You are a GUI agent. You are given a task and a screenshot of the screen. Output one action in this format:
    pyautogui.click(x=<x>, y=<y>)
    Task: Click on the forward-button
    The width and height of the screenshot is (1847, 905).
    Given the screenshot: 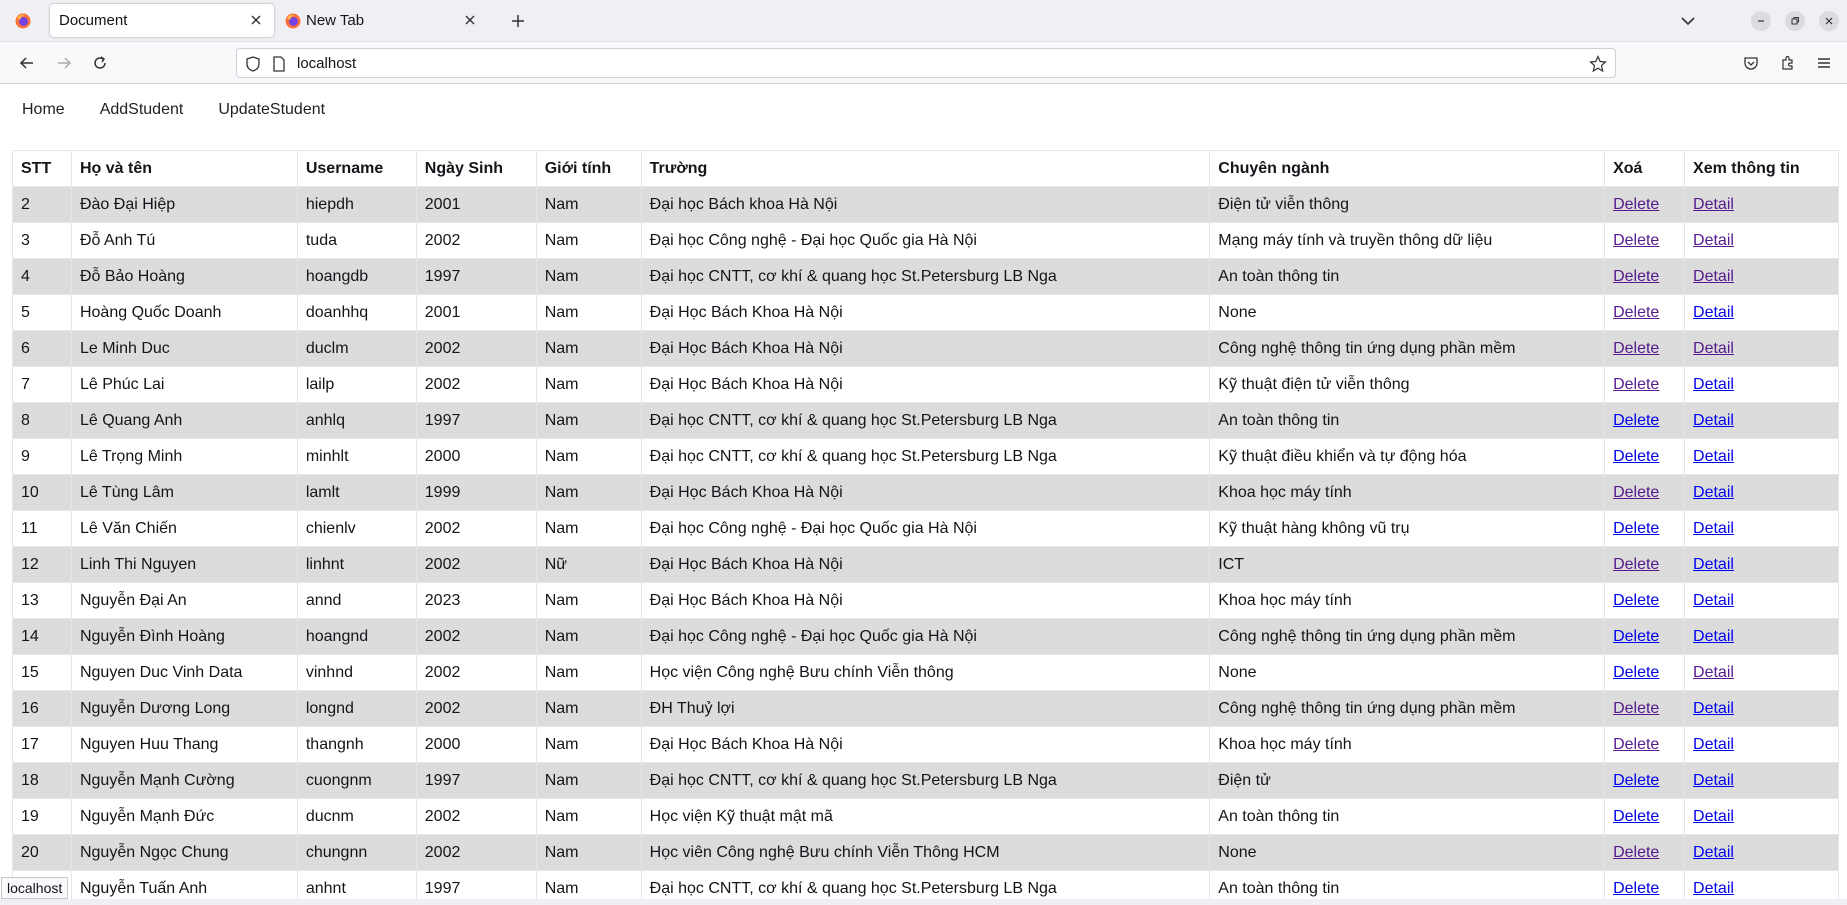 What is the action you would take?
    pyautogui.click(x=64, y=63)
    